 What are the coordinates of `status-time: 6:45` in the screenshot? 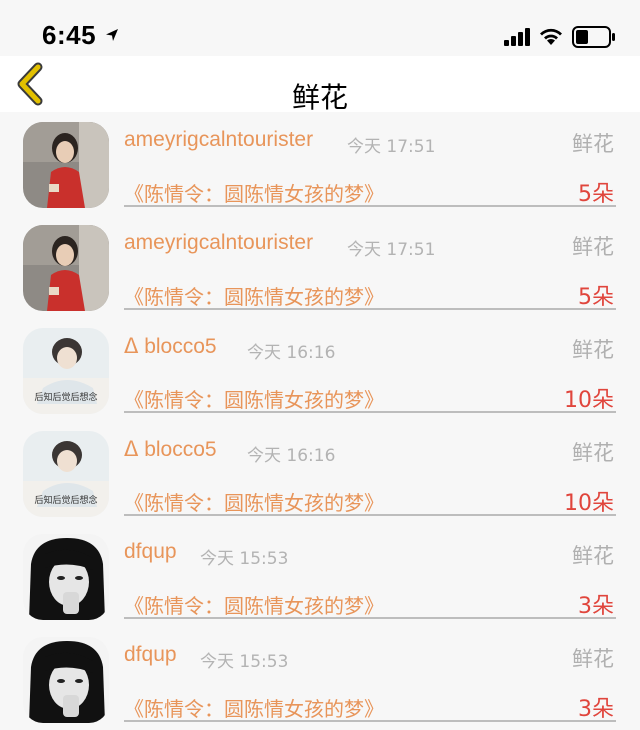 It's located at (69, 35).